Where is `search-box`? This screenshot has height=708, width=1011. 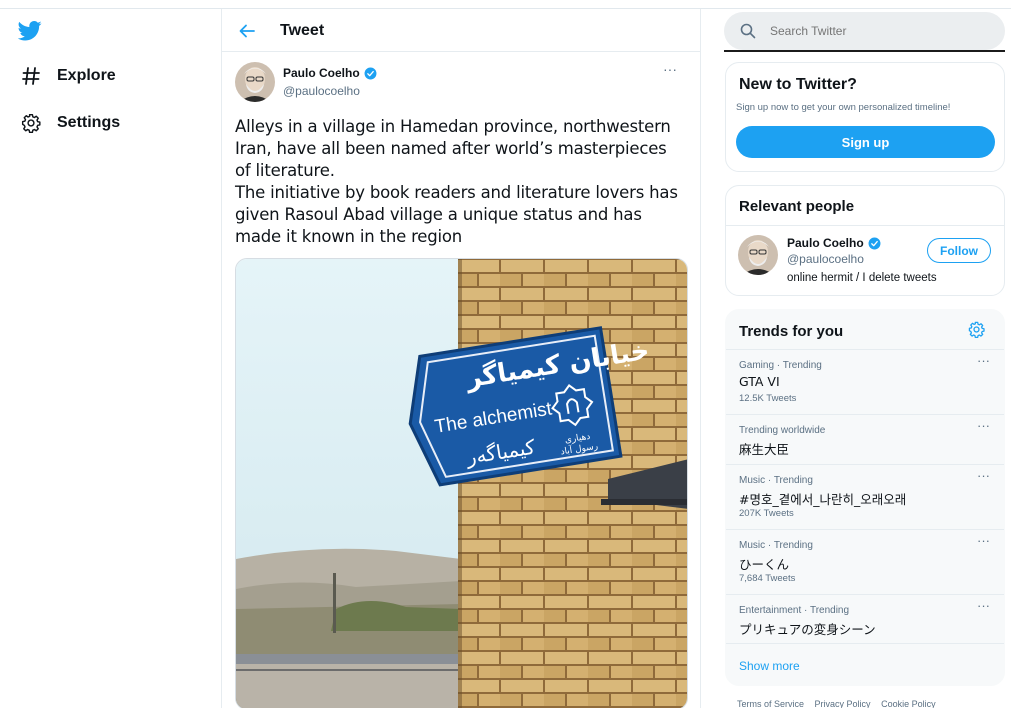 search-box is located at coordinates (864, 31).